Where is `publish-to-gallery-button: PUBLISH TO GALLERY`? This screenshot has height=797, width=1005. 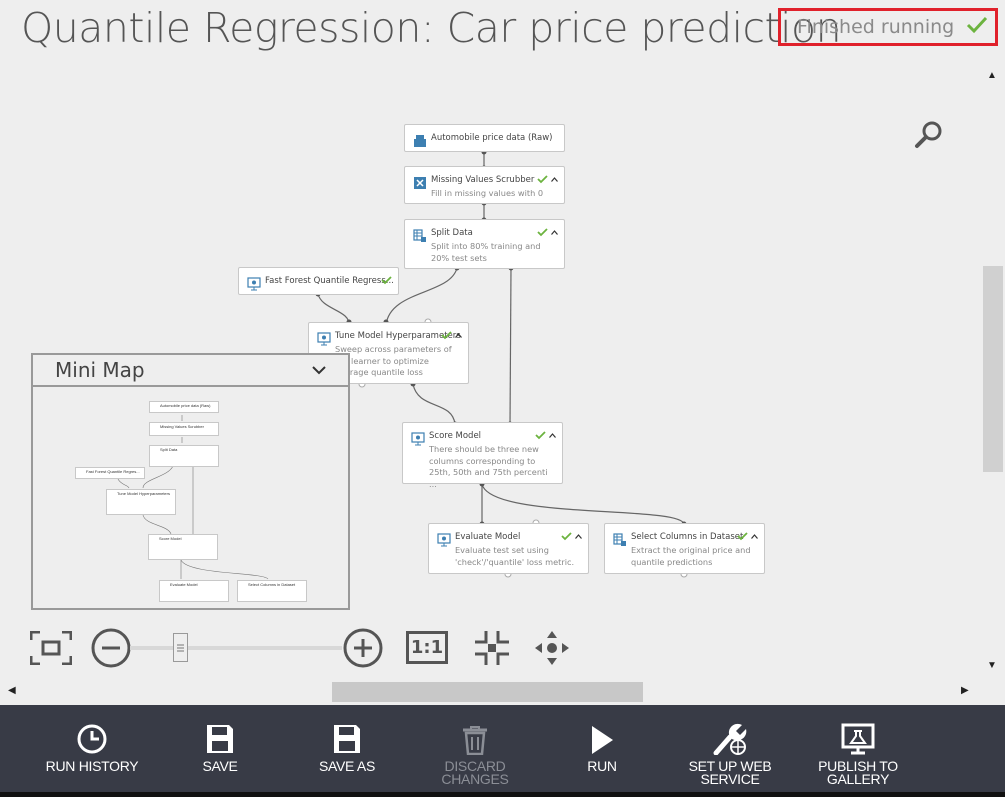
publish-to-gallery-button: PUBLISH TO GALLERY is located at coordinates (858, 751).